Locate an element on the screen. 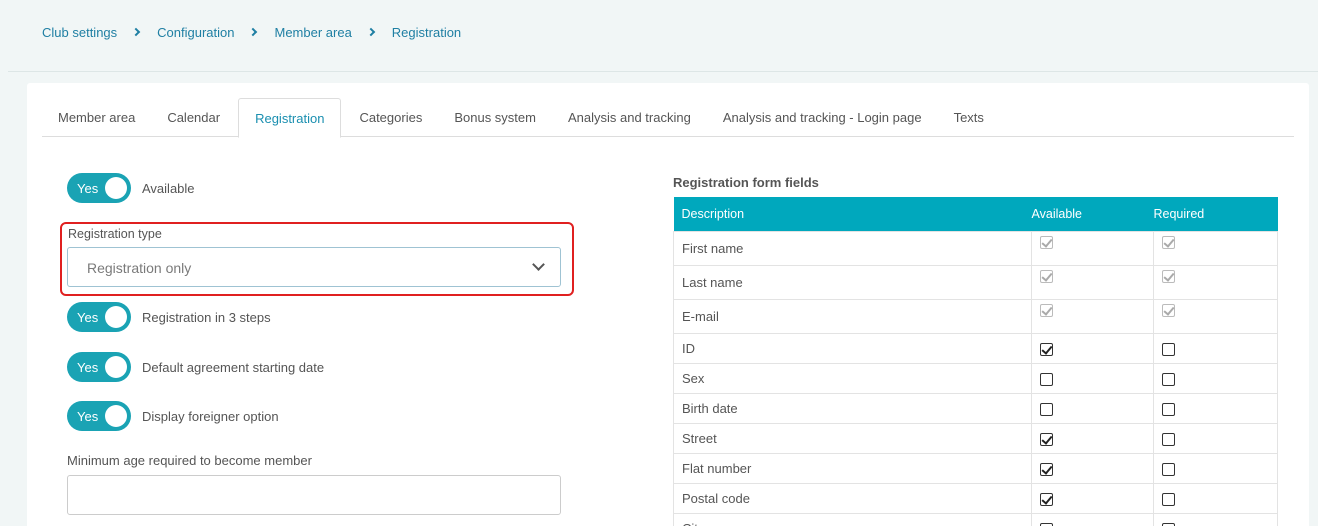  table-row: City is located at coordinates (975, 519).